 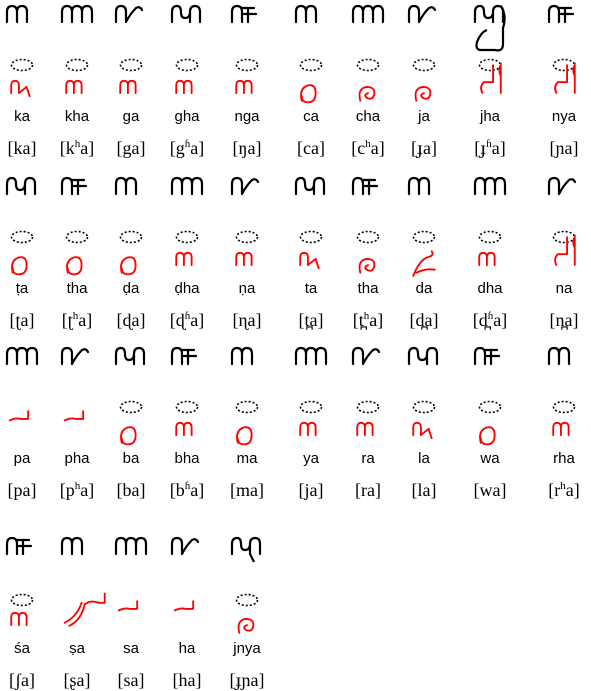 What do you see at coordinates (247, 288) in the screenshot?
I see `romanized-name: ṇa` at bounding box center [247, 288].